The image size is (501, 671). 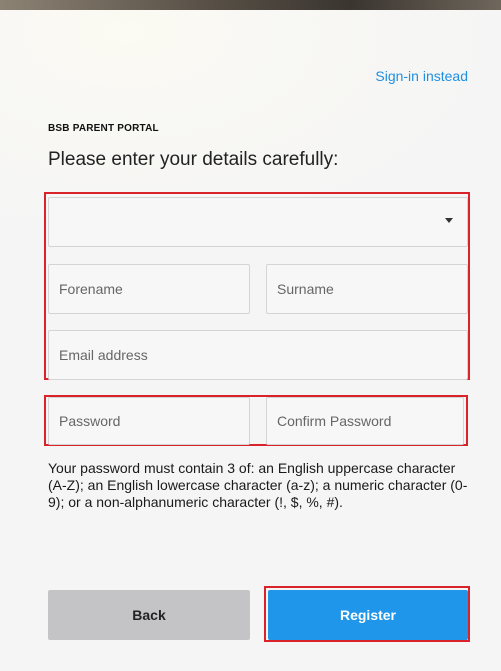 I want to click on chevron-down-icon, so click(x=449, y=220).